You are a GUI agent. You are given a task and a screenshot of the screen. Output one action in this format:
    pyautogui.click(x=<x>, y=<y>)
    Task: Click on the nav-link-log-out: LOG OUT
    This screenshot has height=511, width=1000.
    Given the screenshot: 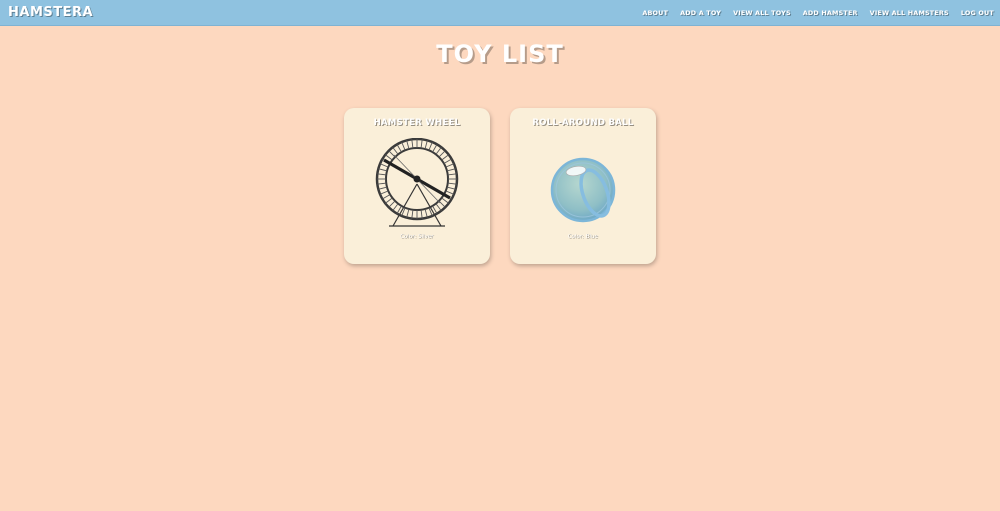 What is the action you would take?
    pyautogui.click(x=977, y=13)
    